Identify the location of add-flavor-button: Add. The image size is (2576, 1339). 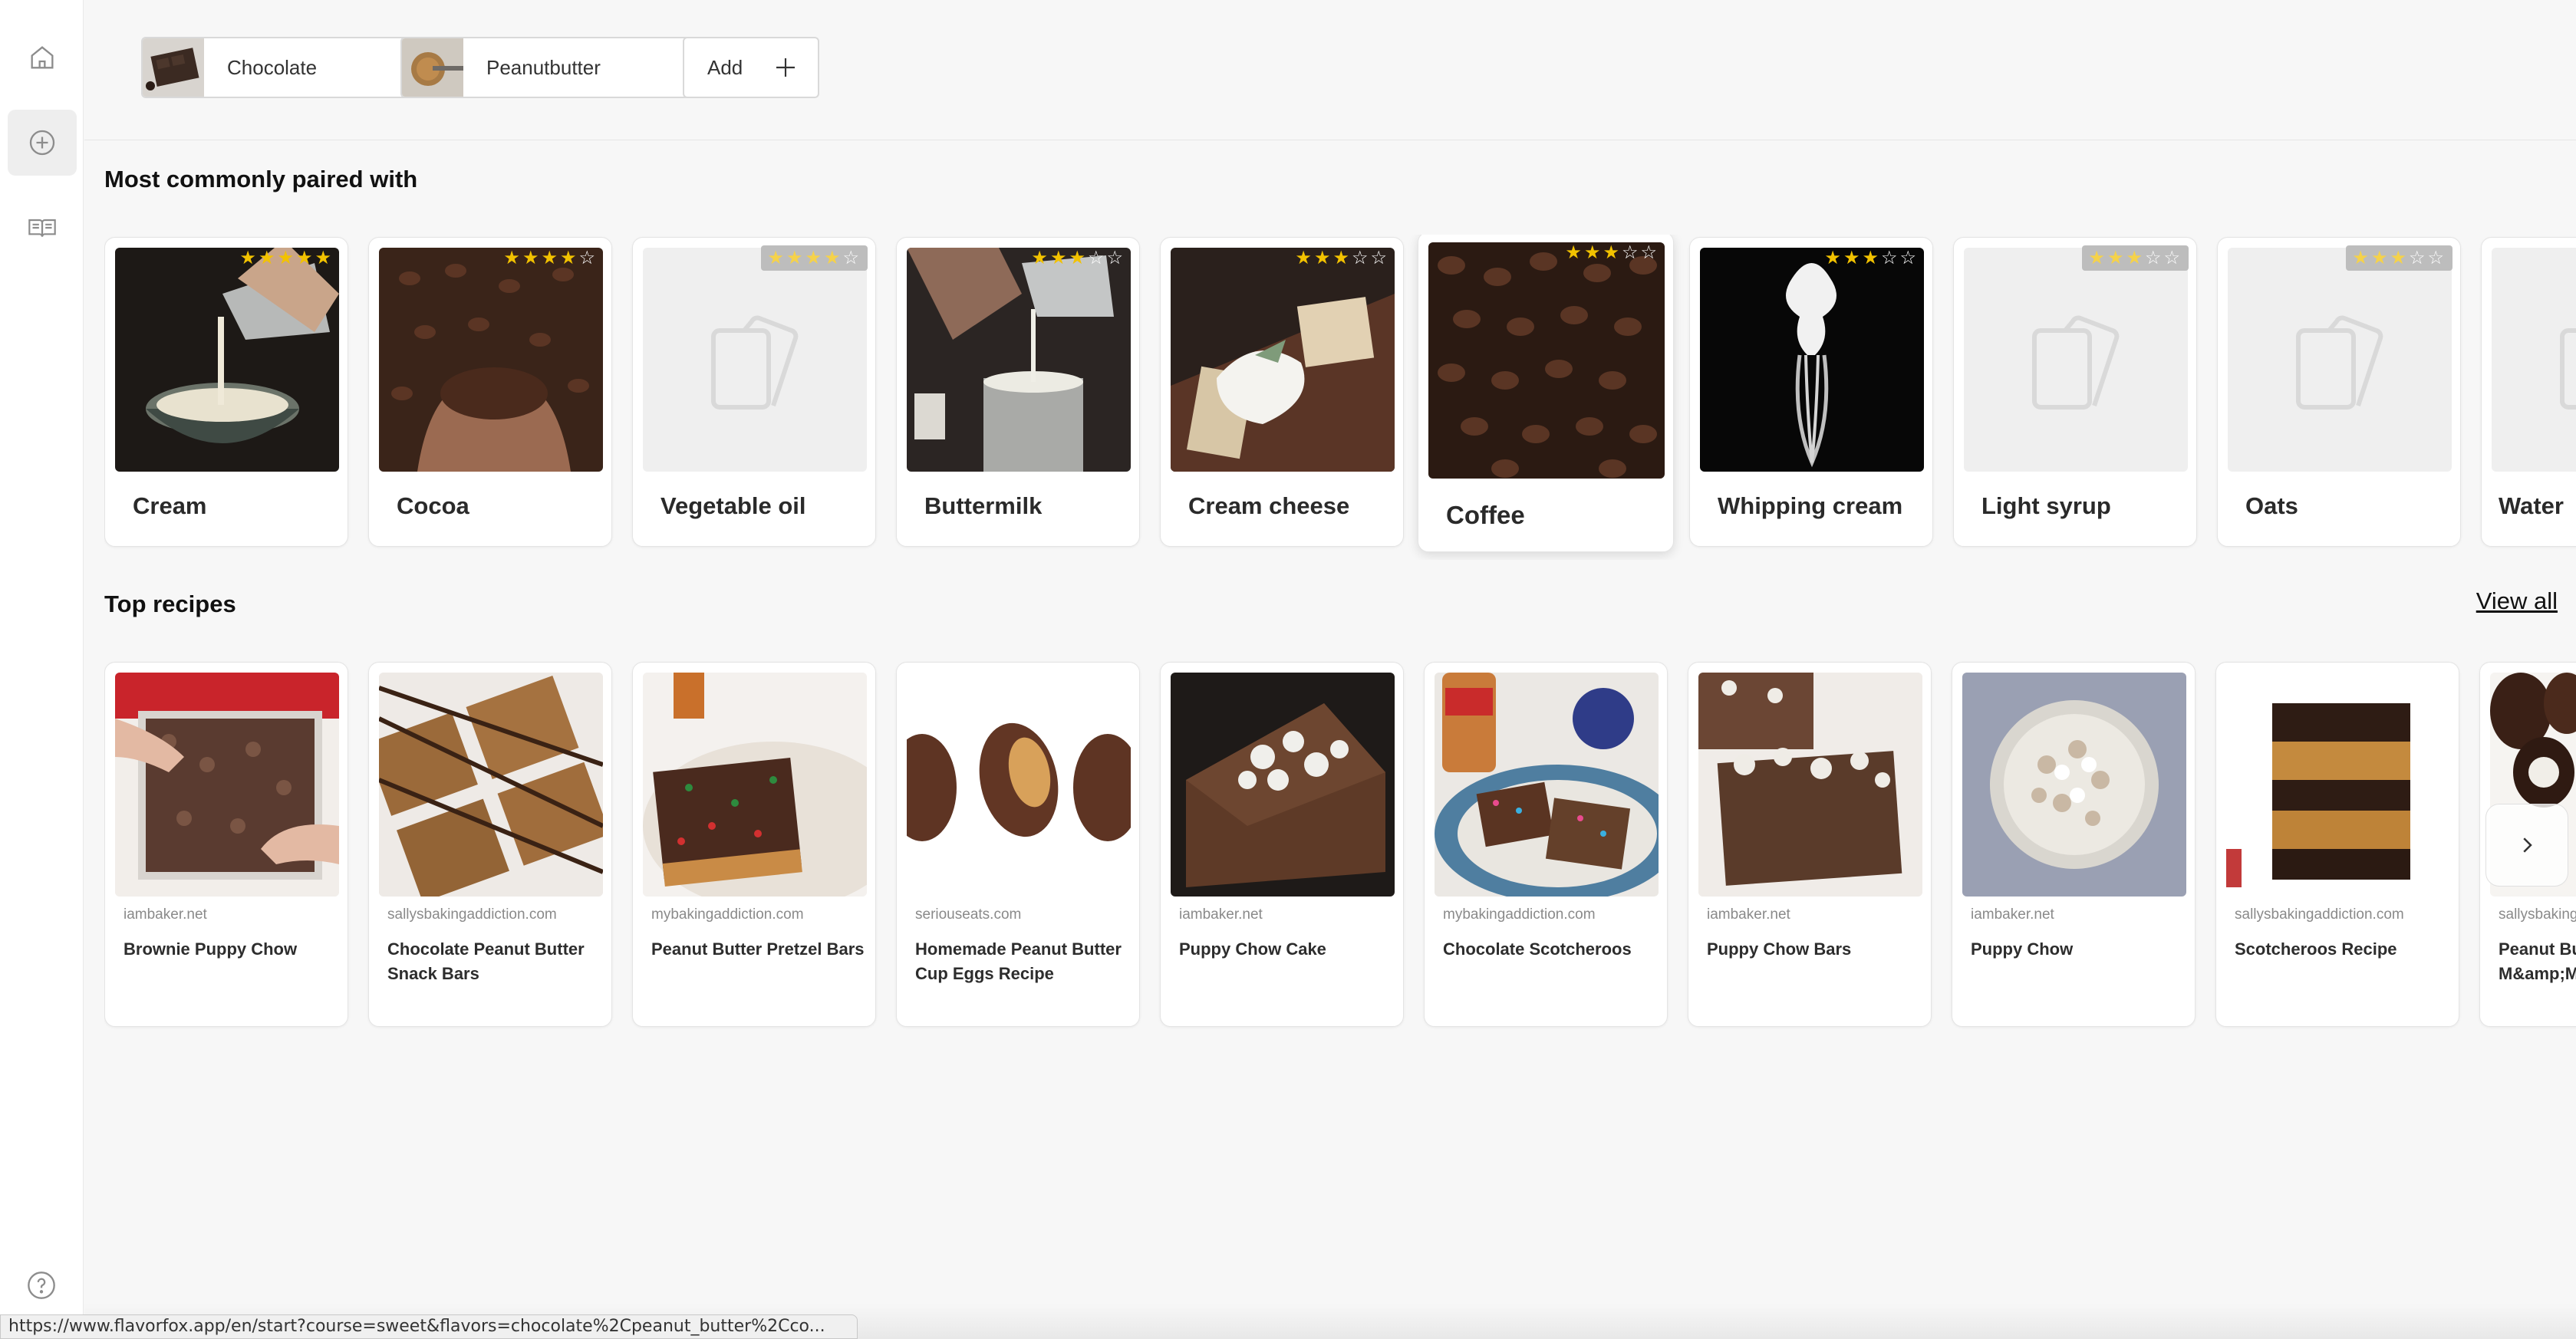
(751, 67).